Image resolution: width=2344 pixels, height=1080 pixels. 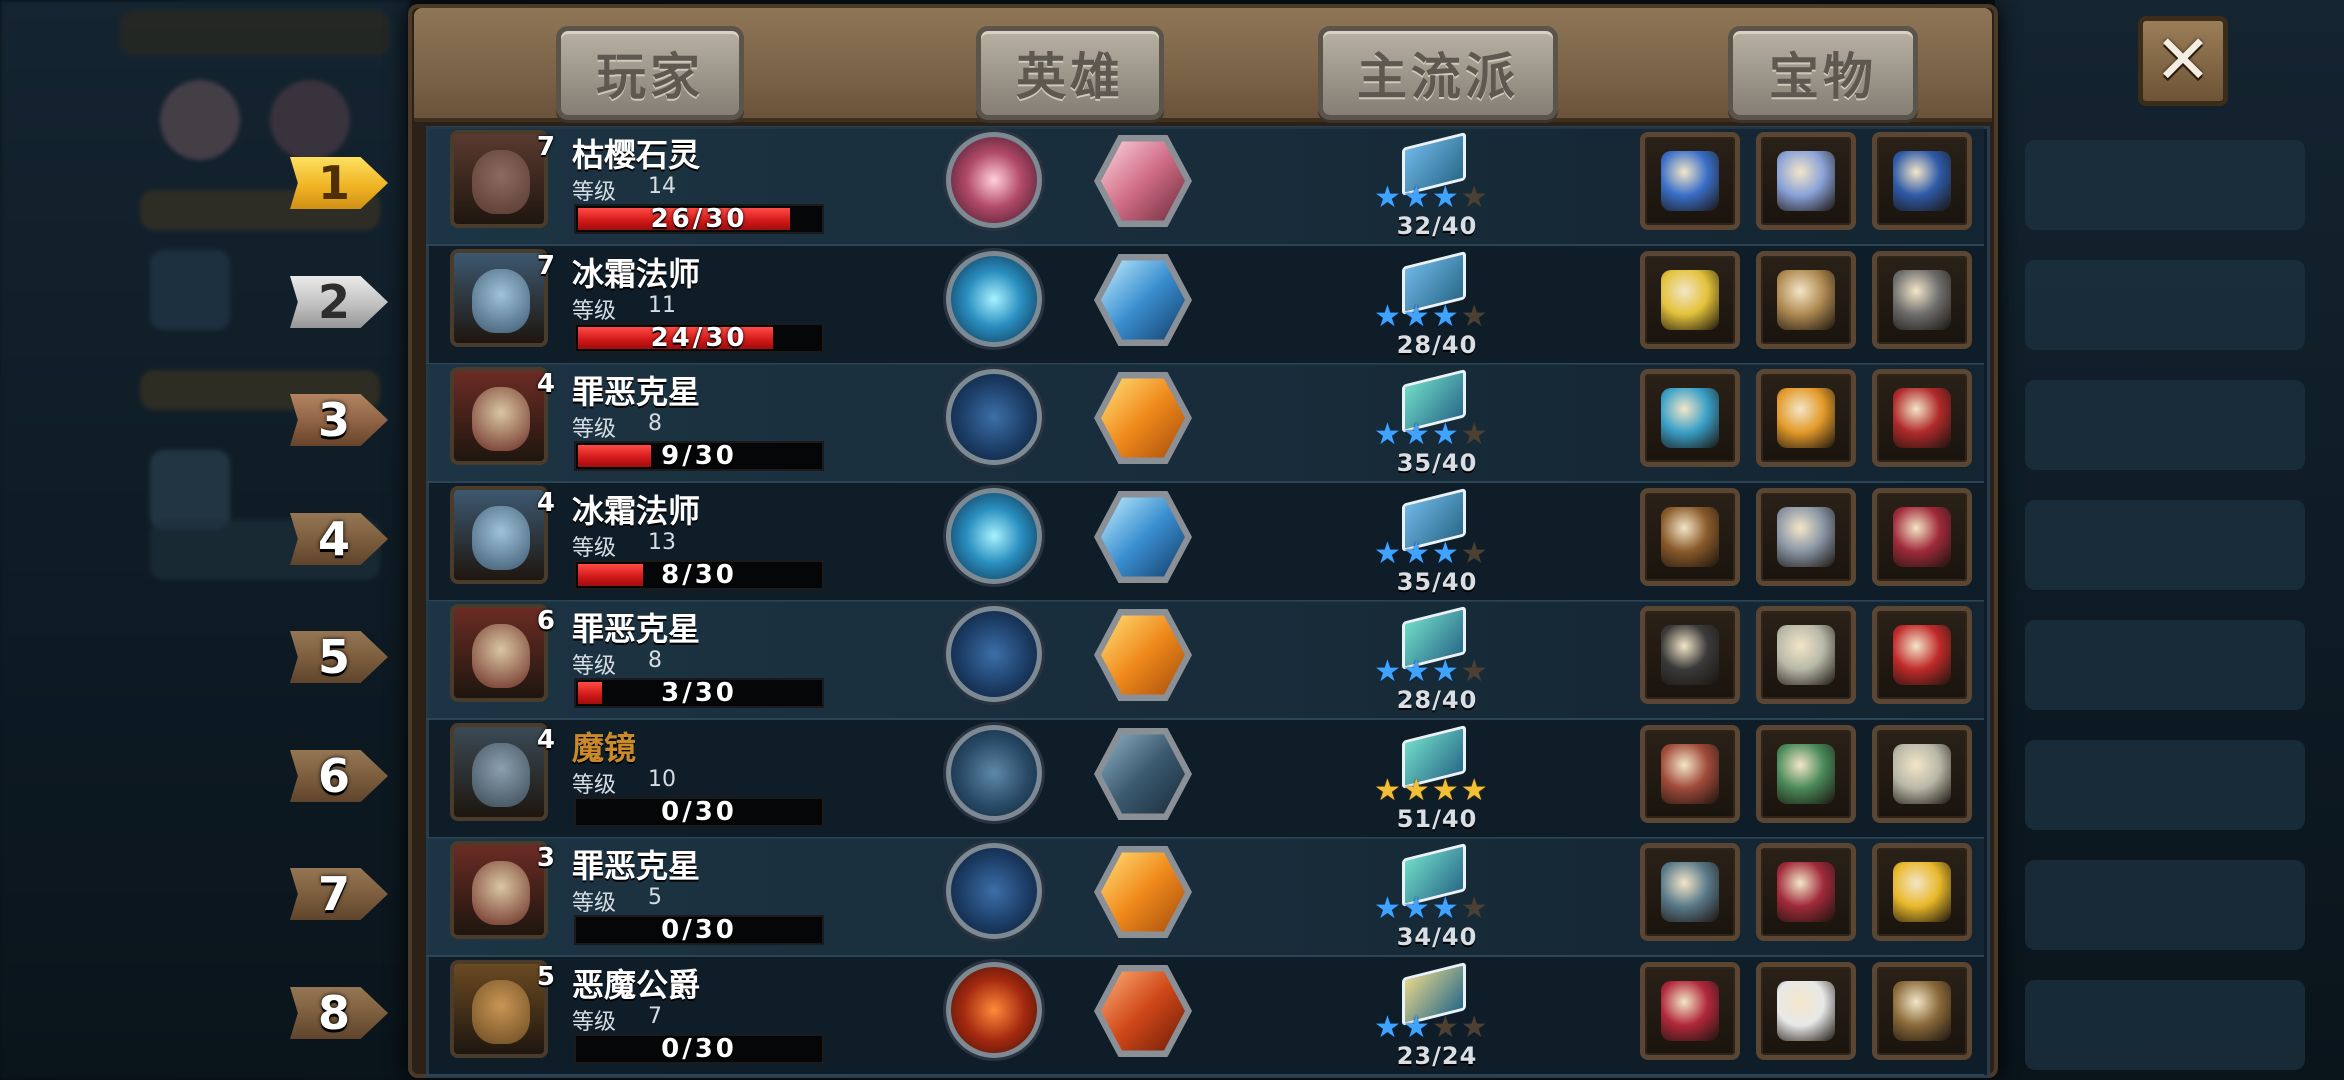 I want to click on close-button: ✕, so click(x=2183, y=61).